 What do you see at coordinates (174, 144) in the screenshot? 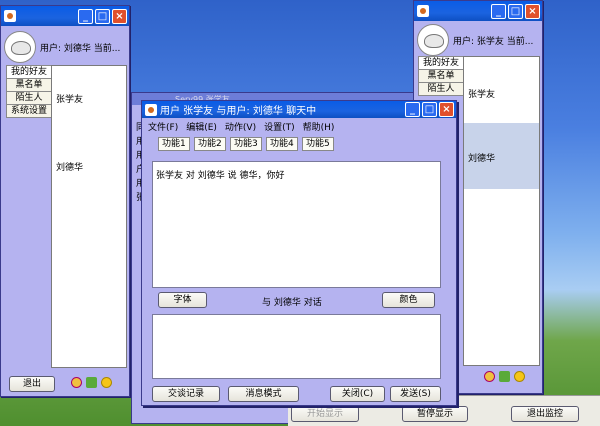
I see `func-button-1: 功能1` at bounding box center [174, 144].